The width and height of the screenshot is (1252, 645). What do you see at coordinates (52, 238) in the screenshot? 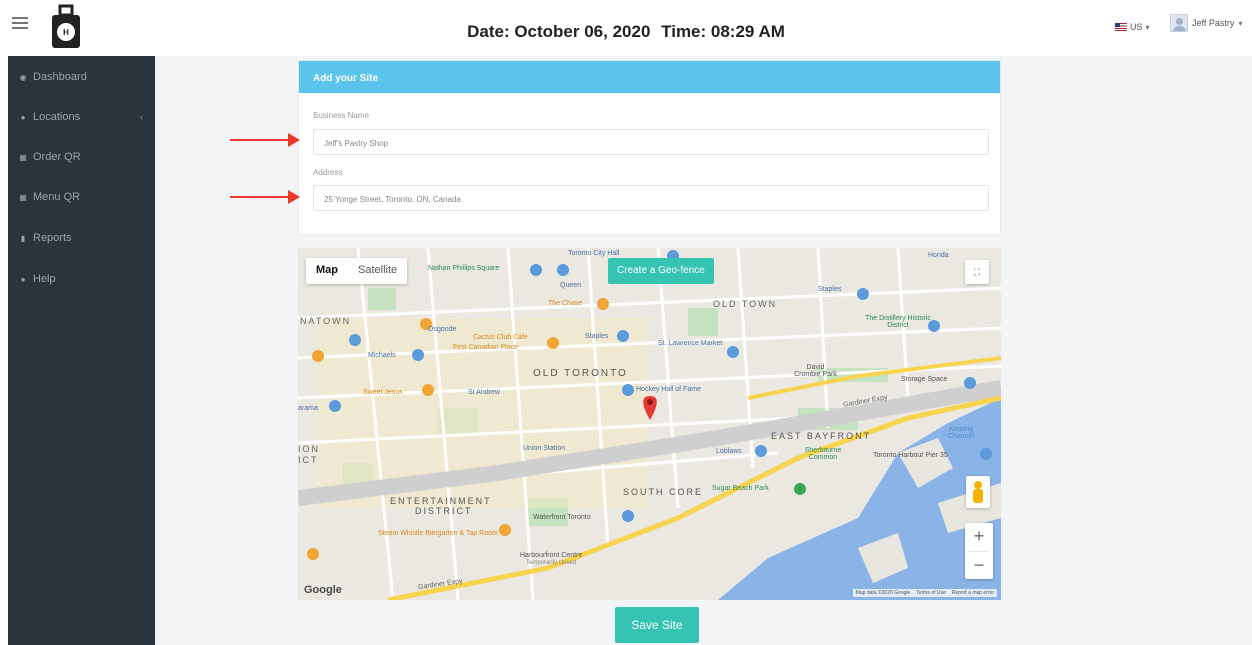
I see `sidebar-item-label: Reports` at bounding box center [52, 238].